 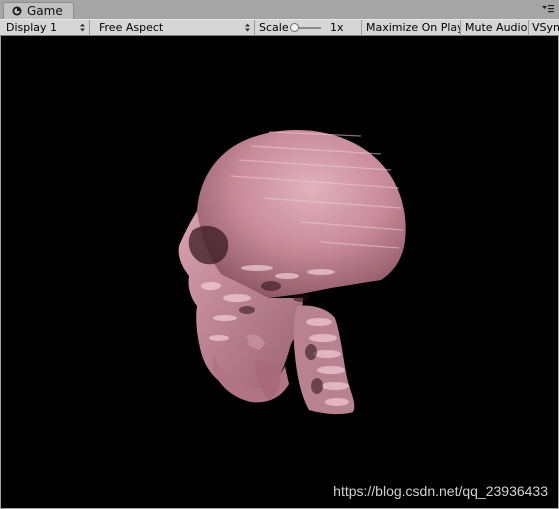 What do you see at coordinates (279, 10) in the screenshot?
I see `tab-bar: Game` at bounding box center [279, 10].